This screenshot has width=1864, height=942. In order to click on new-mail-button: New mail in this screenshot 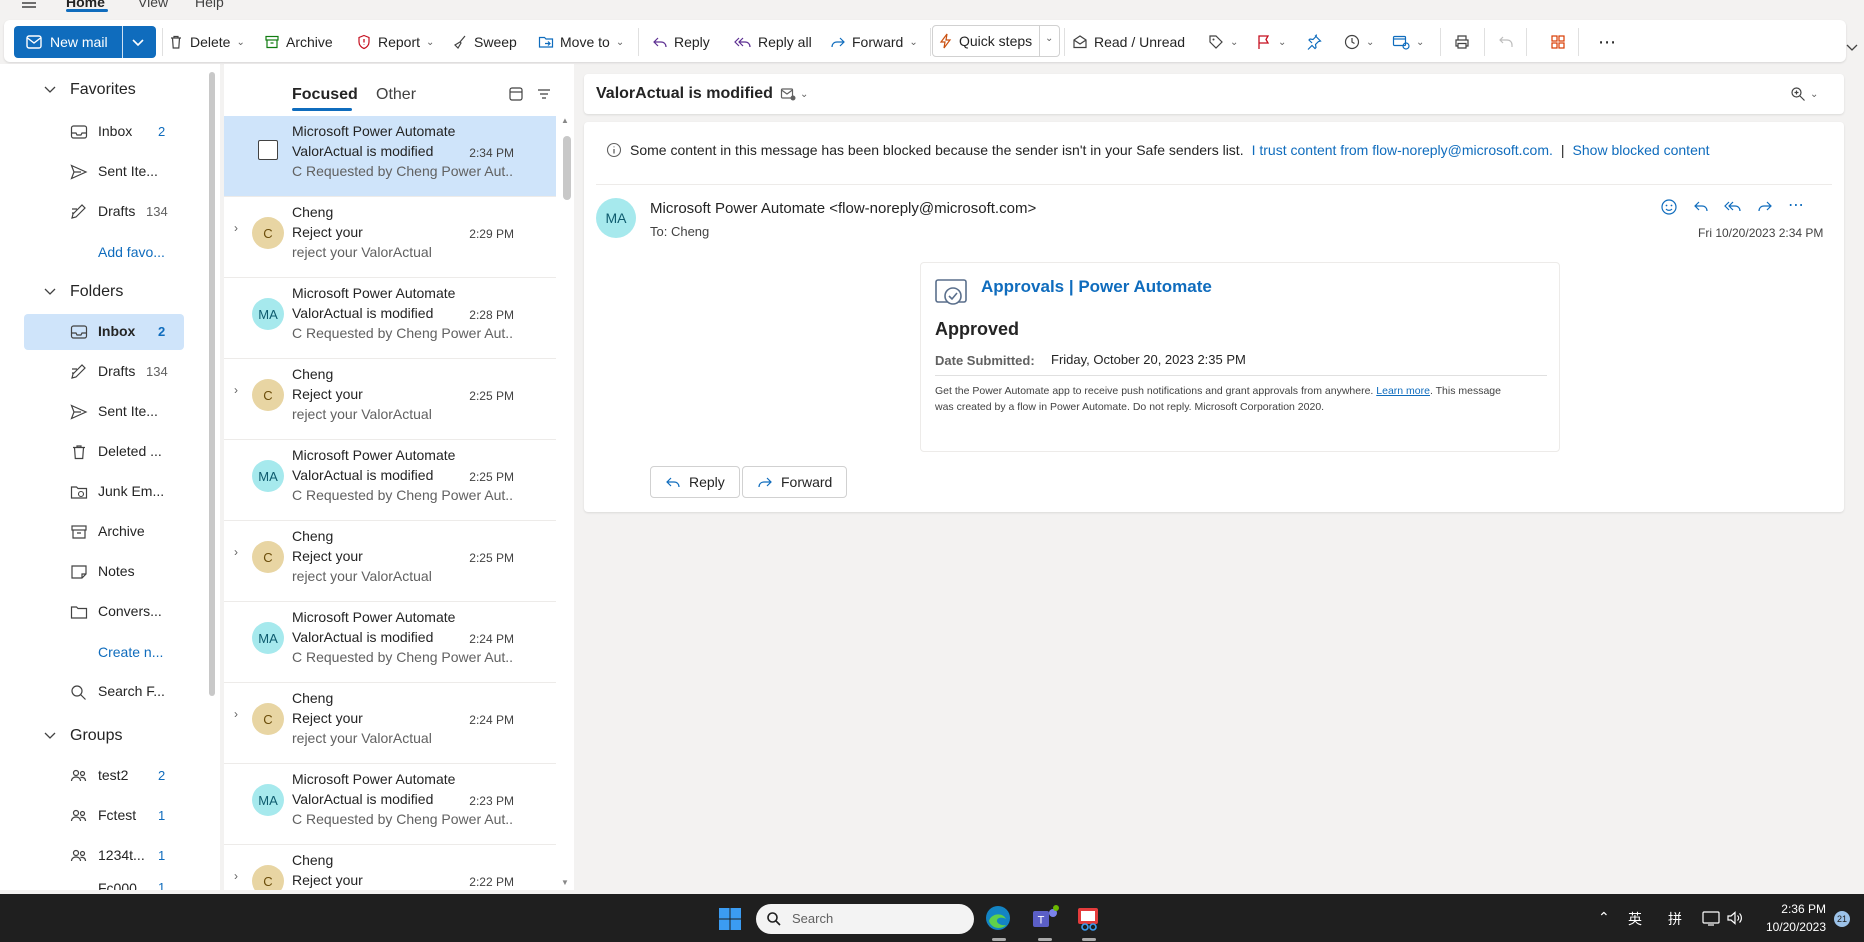, I will do `click(85, 42)`.